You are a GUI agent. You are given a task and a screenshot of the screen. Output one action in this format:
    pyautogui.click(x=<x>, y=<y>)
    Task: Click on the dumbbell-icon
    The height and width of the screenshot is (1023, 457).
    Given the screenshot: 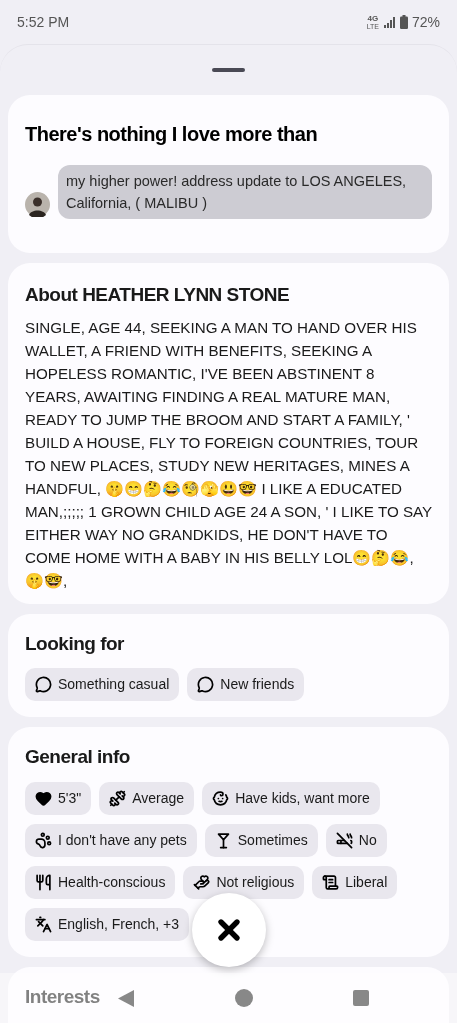 What is the action you would take?
    pyautogui.click(x=118, y=798)
    